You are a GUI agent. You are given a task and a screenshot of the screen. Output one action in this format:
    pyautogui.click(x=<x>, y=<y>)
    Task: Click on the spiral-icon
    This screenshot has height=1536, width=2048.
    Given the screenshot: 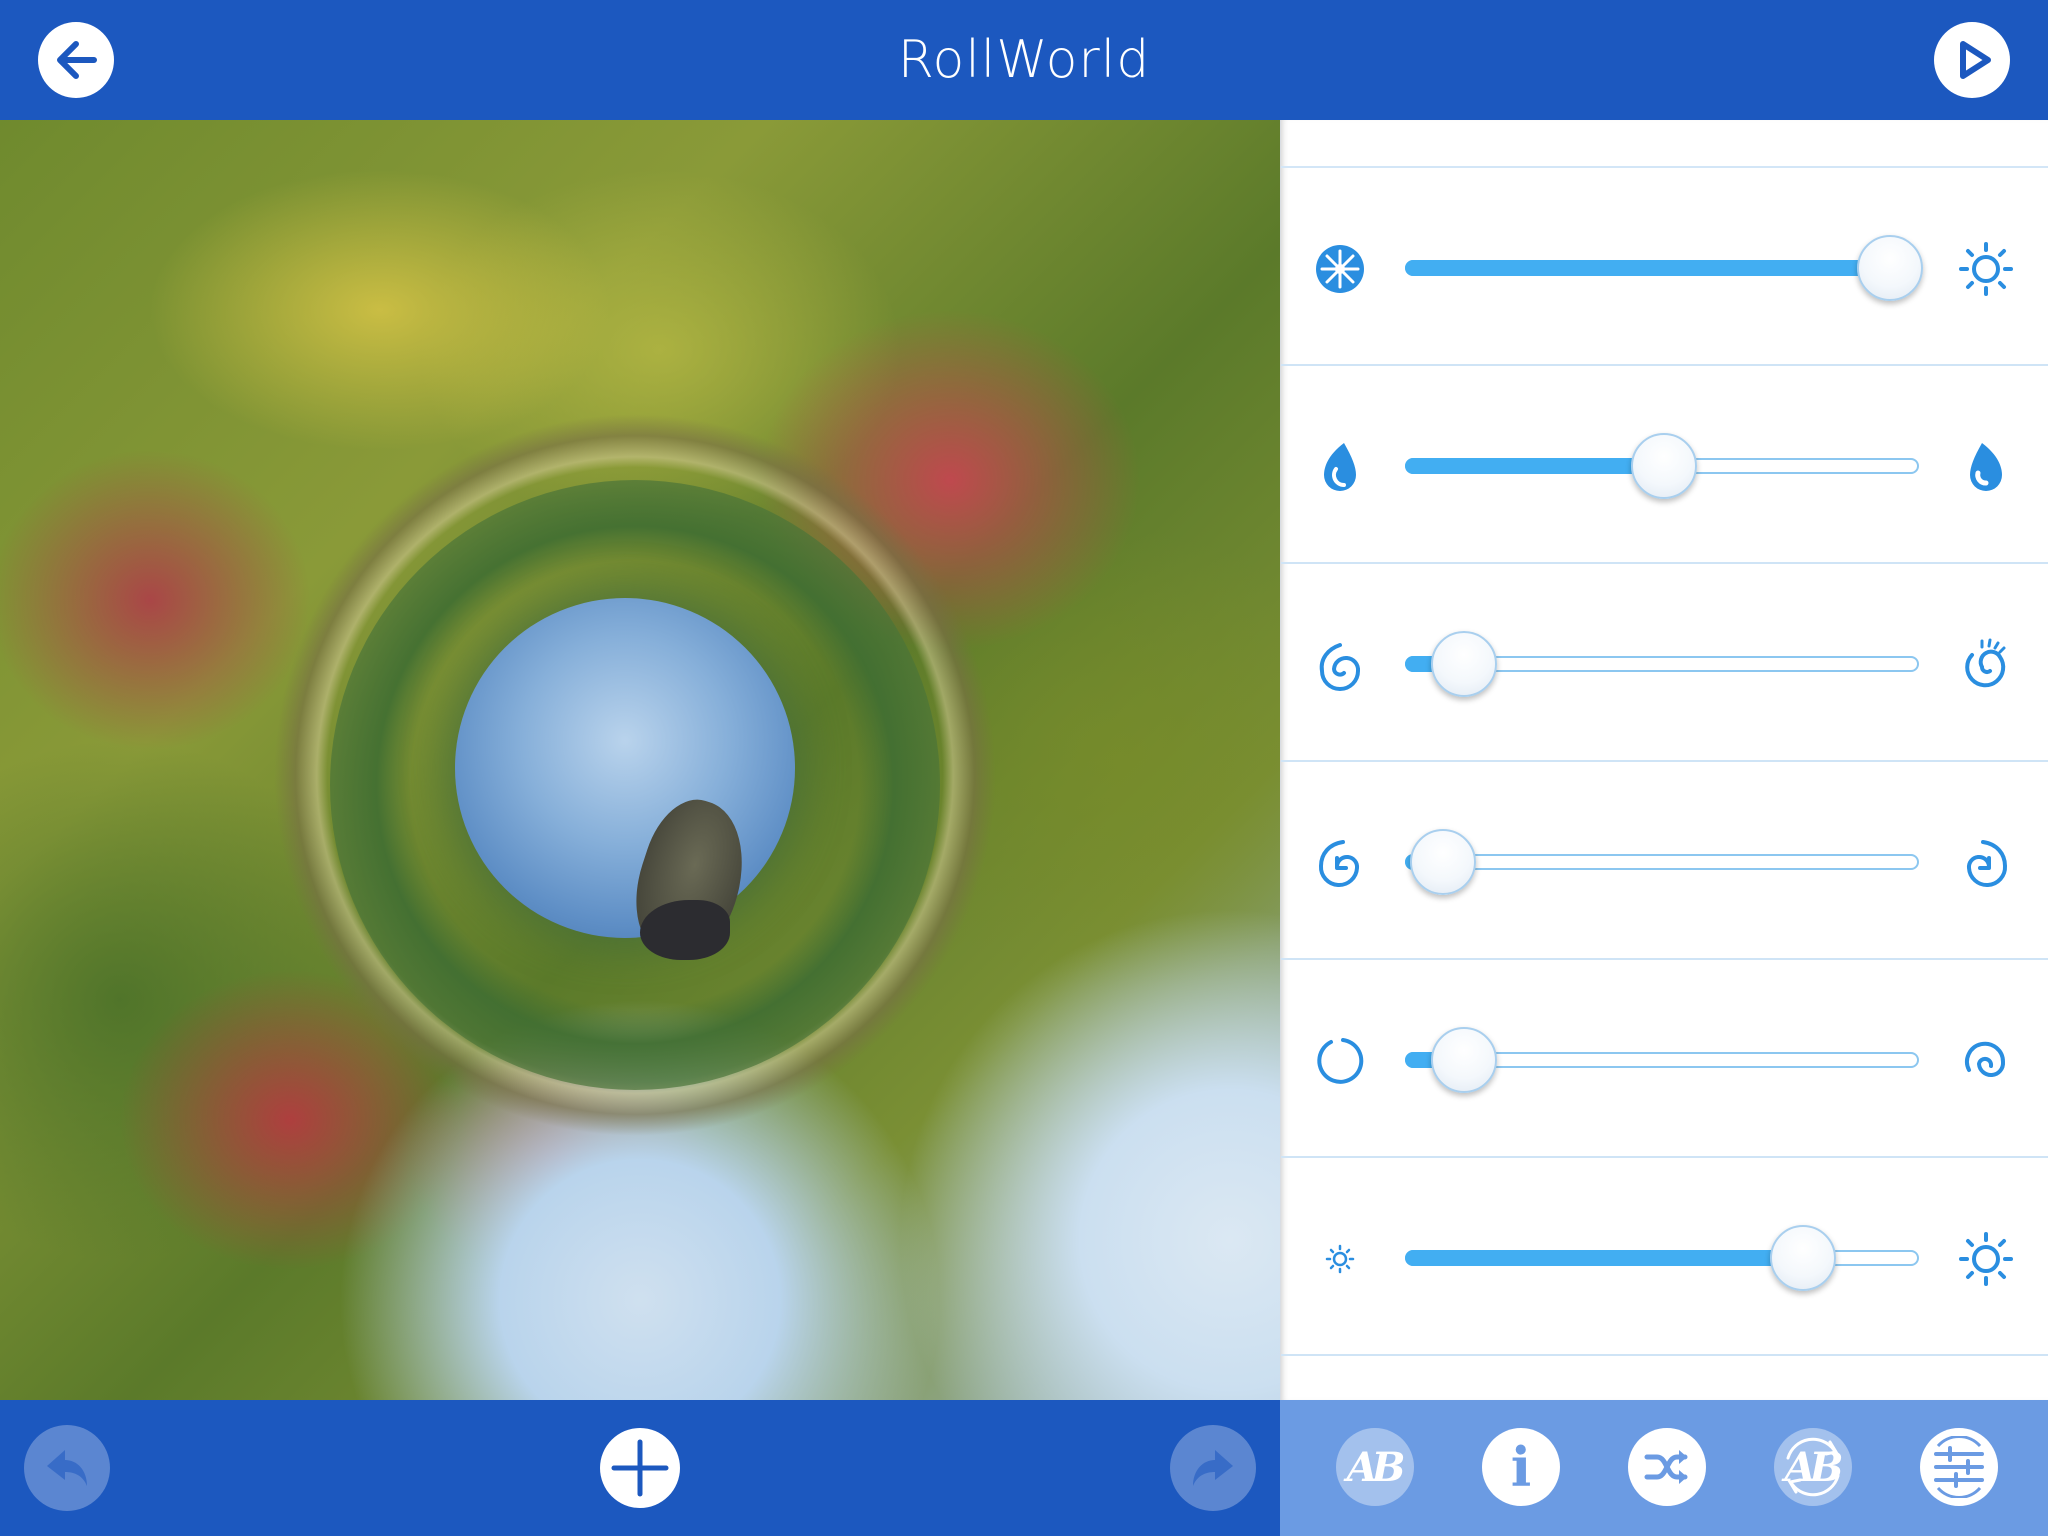 What is the action you would take?
    pyautogui.click(x=1986, y=1061)
    